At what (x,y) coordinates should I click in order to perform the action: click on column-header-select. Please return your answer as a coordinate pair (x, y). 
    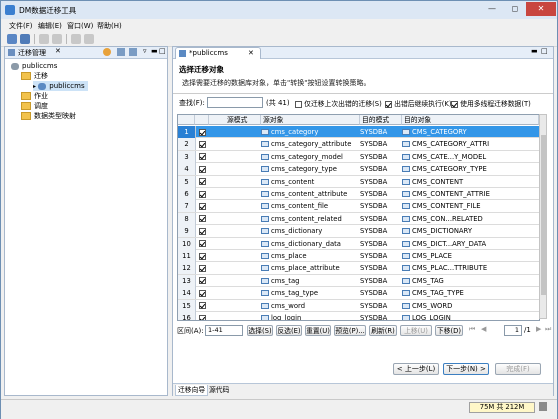
    Looking at the image, I should click on (202, 120).